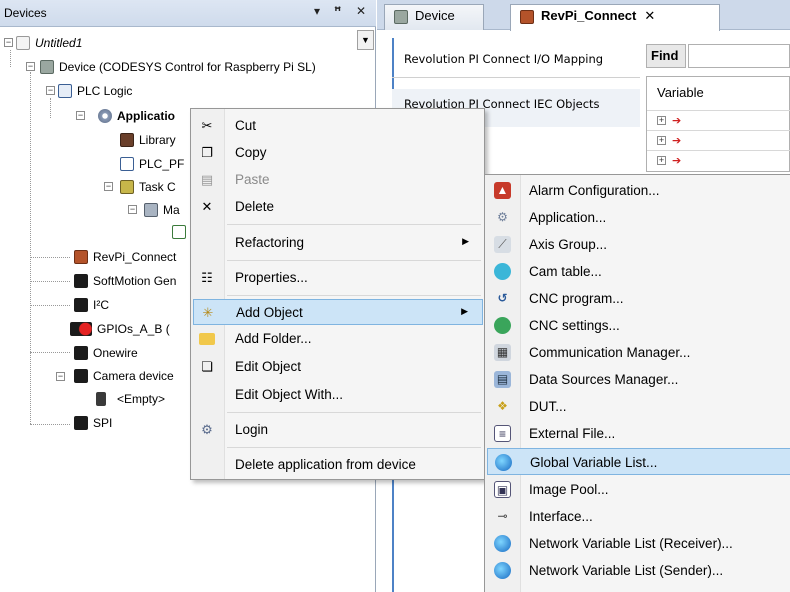 Image resolution: width=790 pixels, height=592 pixels. Describe the element at coordinates (503, 462) in the screenshot. I see `globe-icon` at that location.